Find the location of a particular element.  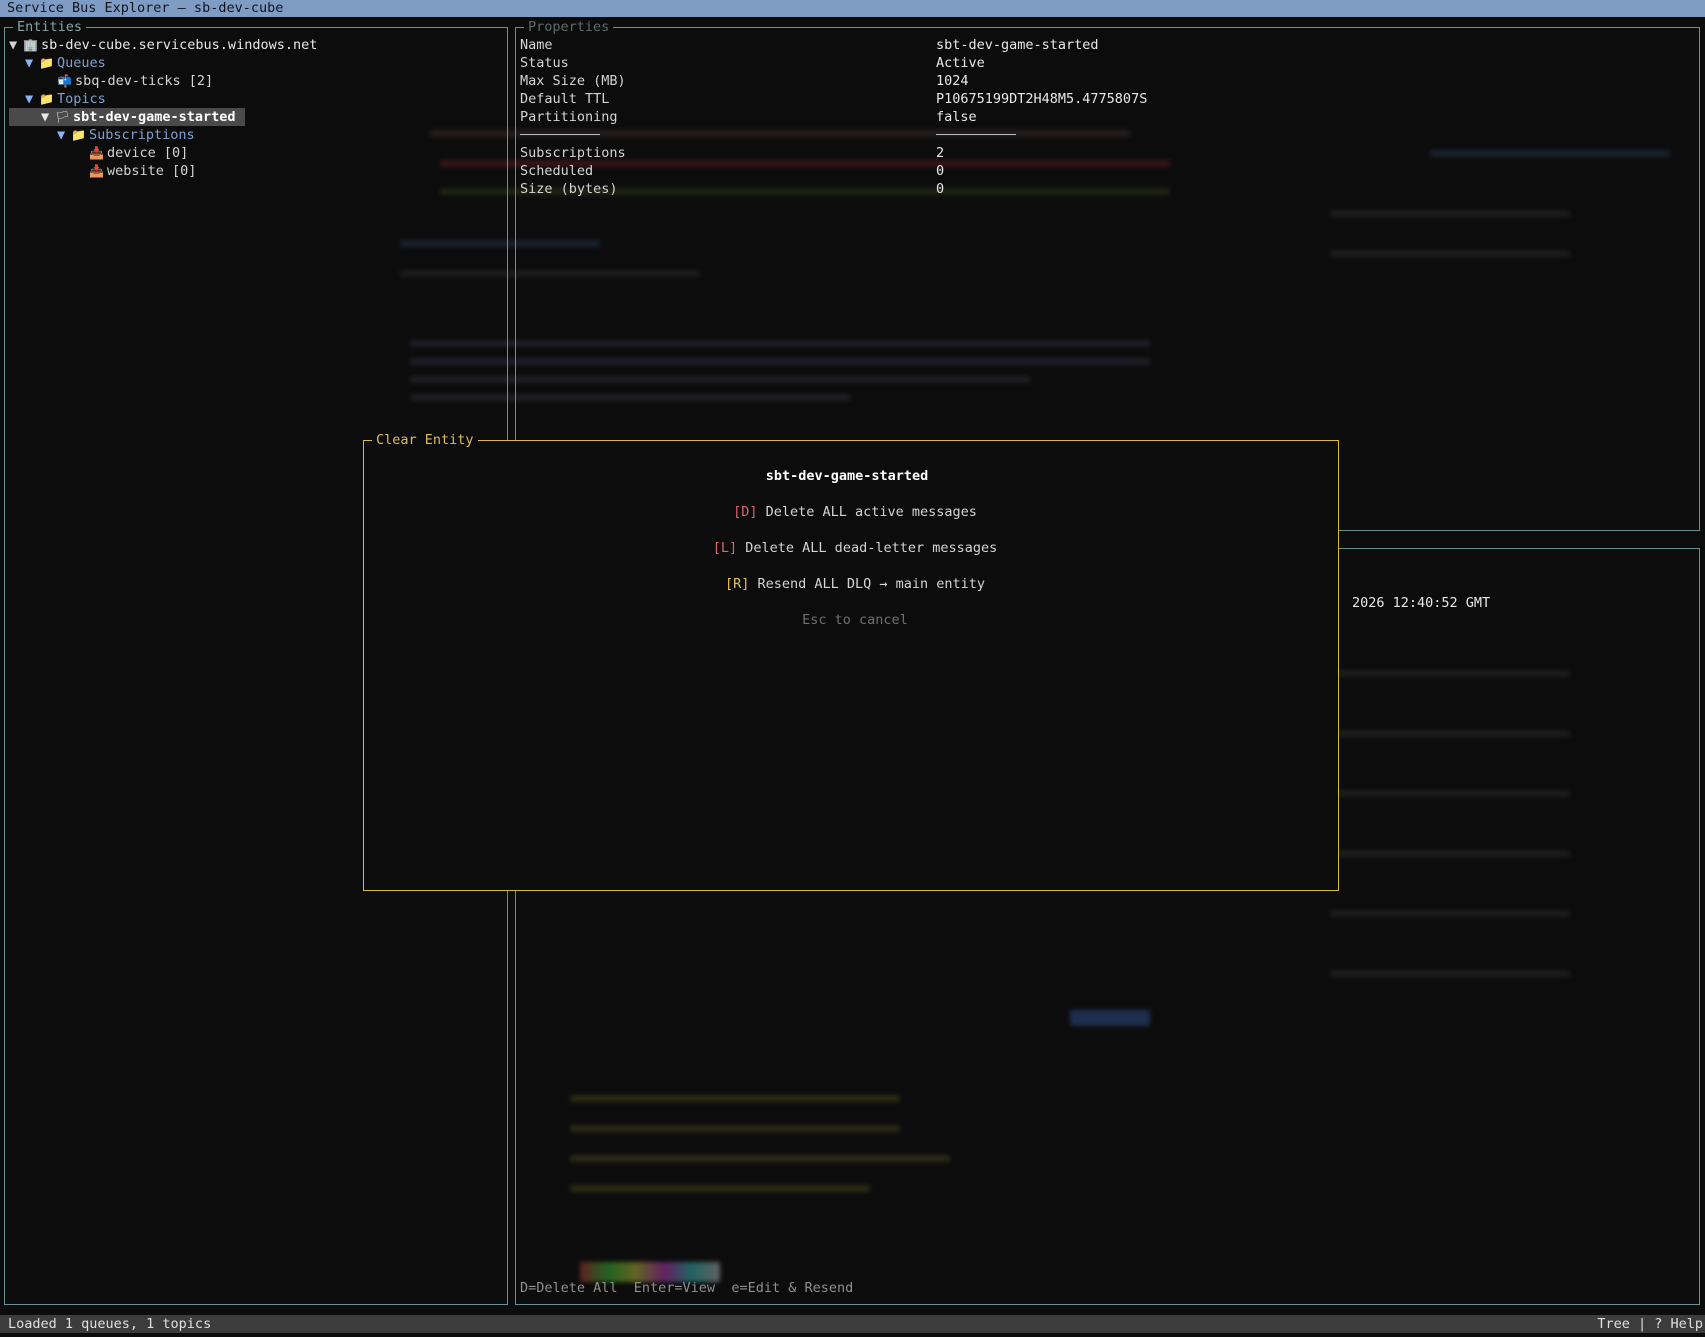

tree-sub-device-label: device [0] is located at coordinates (148, 153).